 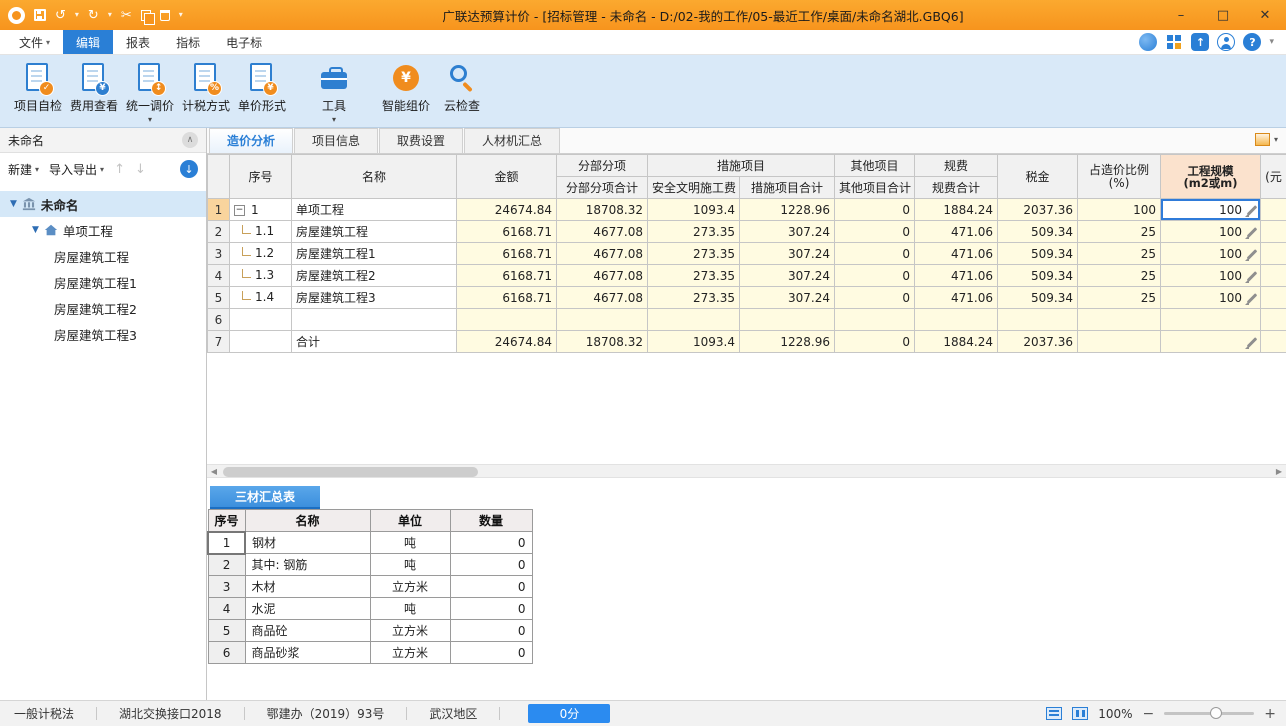 What do you see at coordinates (1209, 713) in the screenshot?
I see `zoom-slider` at bounding box center [1209, 713].